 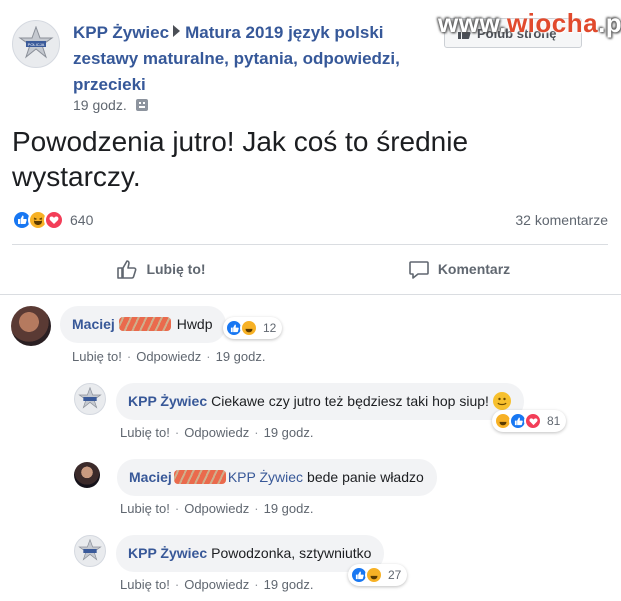 I want to click on reactions-summary: 640 32 komentarze, so click(x=310, y=220).